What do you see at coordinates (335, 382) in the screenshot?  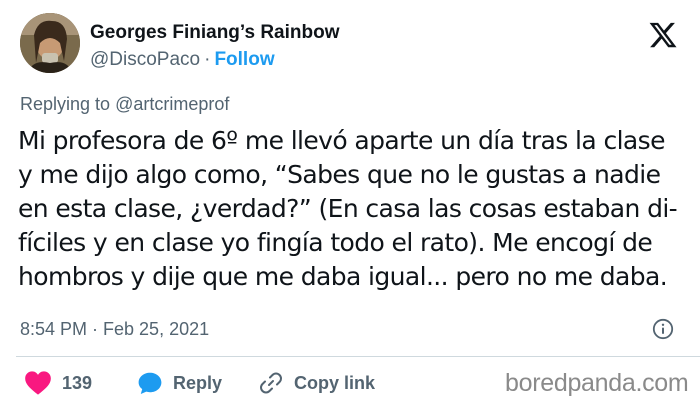 I see `copy-link-label: Copy link` at bounding box center [335, 382].